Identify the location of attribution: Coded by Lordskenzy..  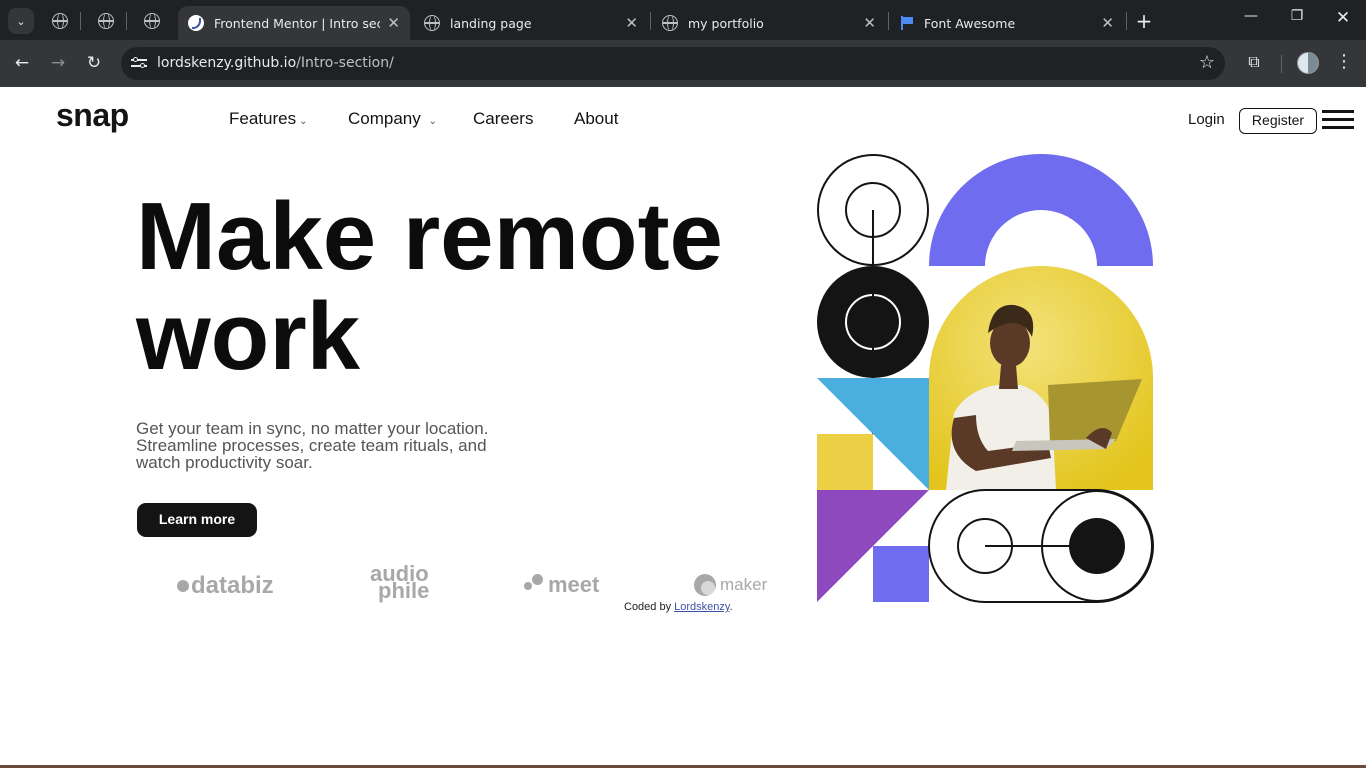
(678, 607).